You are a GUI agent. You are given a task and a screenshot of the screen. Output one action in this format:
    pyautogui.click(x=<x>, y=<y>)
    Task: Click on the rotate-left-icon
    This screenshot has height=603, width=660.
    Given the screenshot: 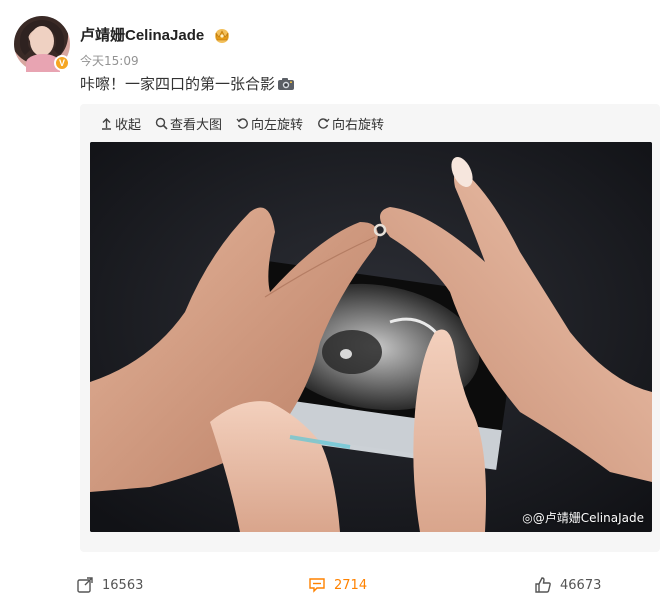 What is the action you would take?
    pyautogui.click(x=242, y=123)
    